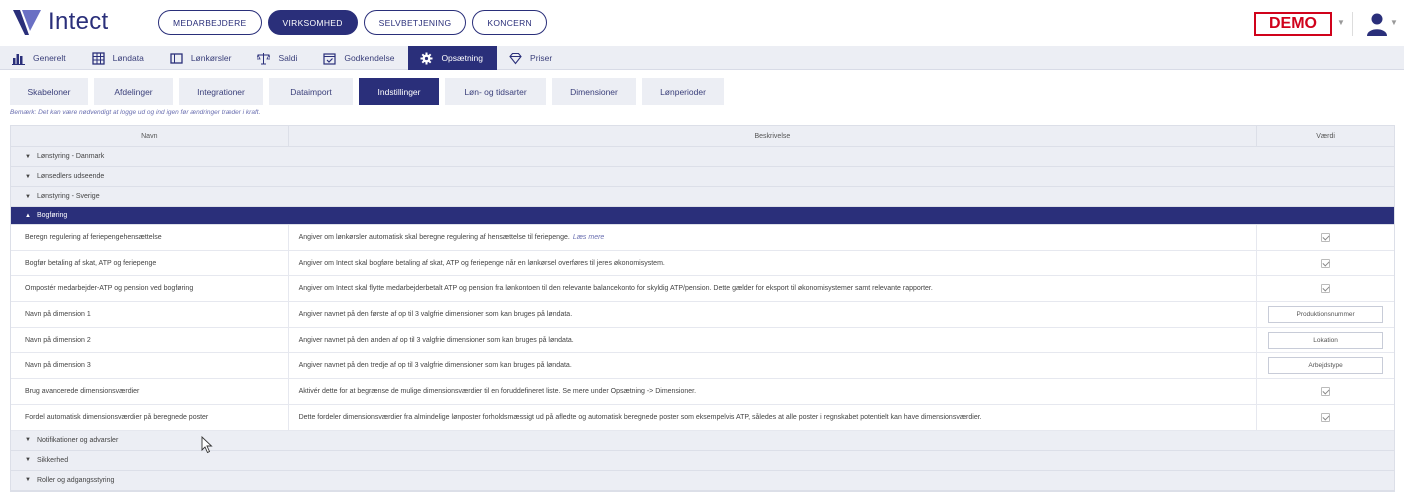 The image size is (1404, 503). I want to click on intect-logo: Intect, so click(60, 22).